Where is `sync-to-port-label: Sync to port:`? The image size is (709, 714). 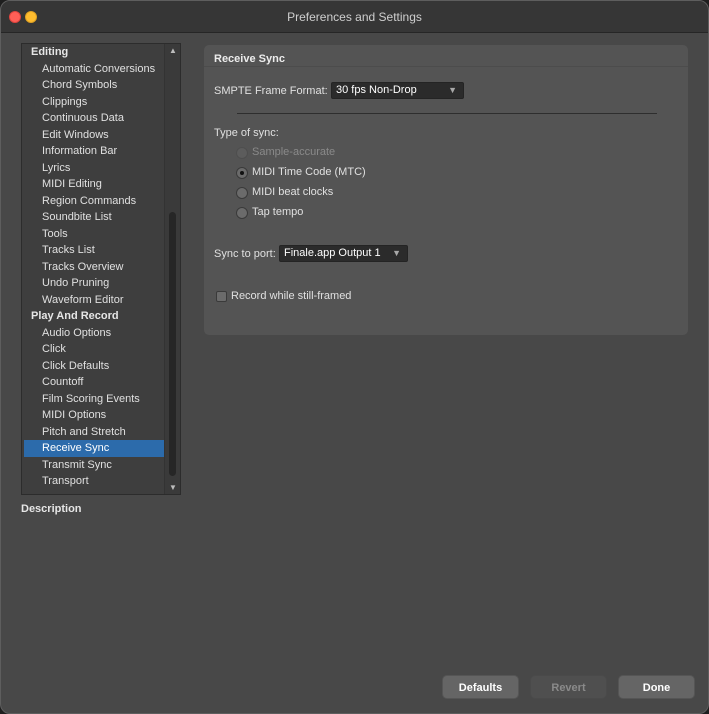
sync-to-port-label: Sync to port: is located at coordinates (245, 254).